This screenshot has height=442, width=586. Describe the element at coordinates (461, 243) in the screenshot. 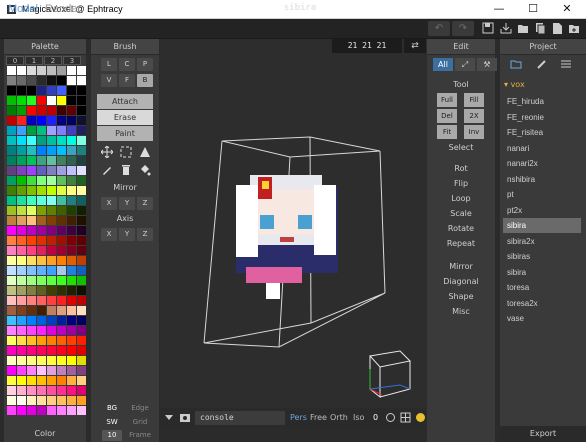

I see `repeat-button: Repeat` at that location.